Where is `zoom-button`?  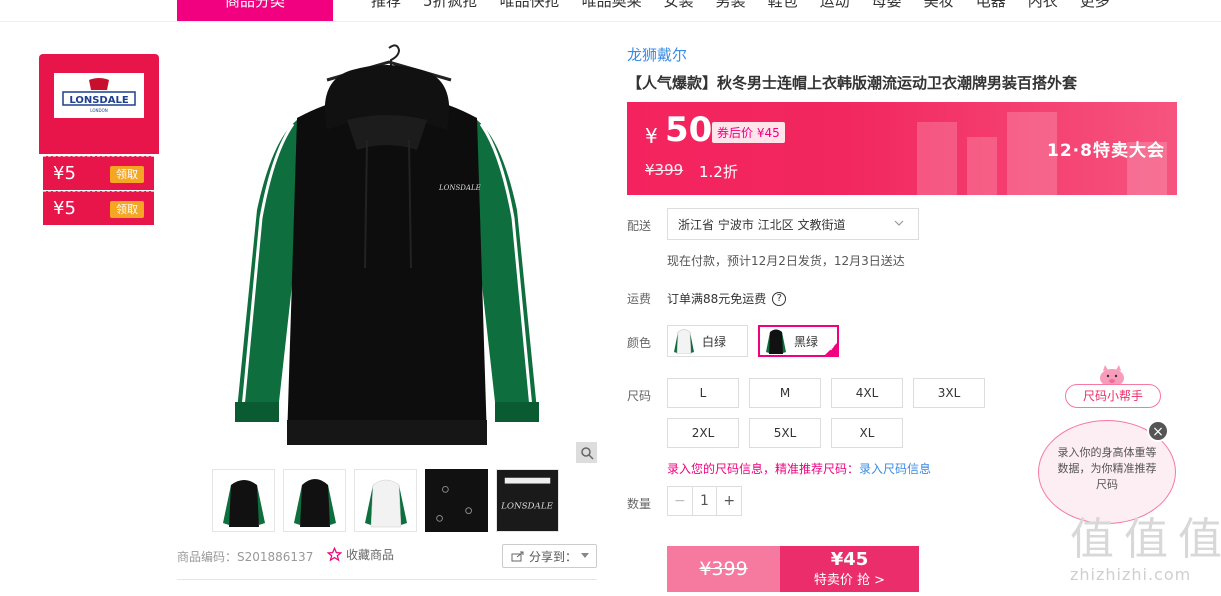 zoom-button is located at coordinates (586, 452).